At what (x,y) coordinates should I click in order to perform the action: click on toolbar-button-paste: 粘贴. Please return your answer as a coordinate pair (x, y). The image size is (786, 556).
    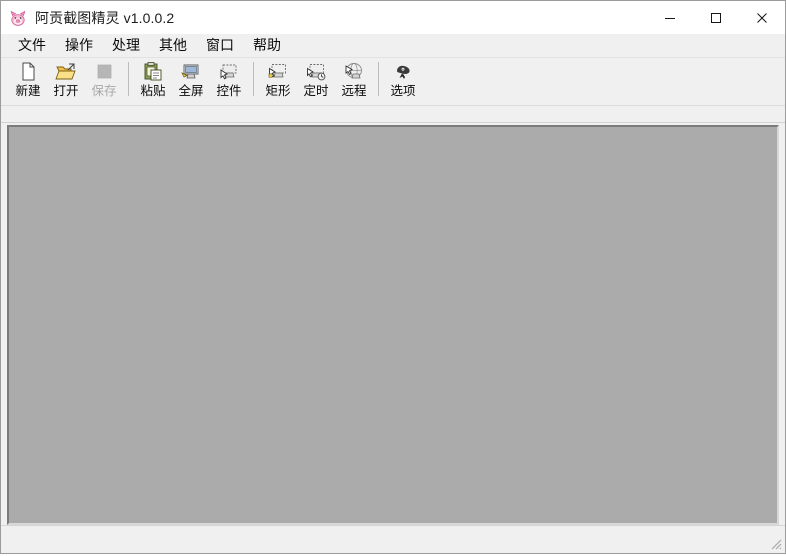
    Looking at the image, I should click on (153, 80).